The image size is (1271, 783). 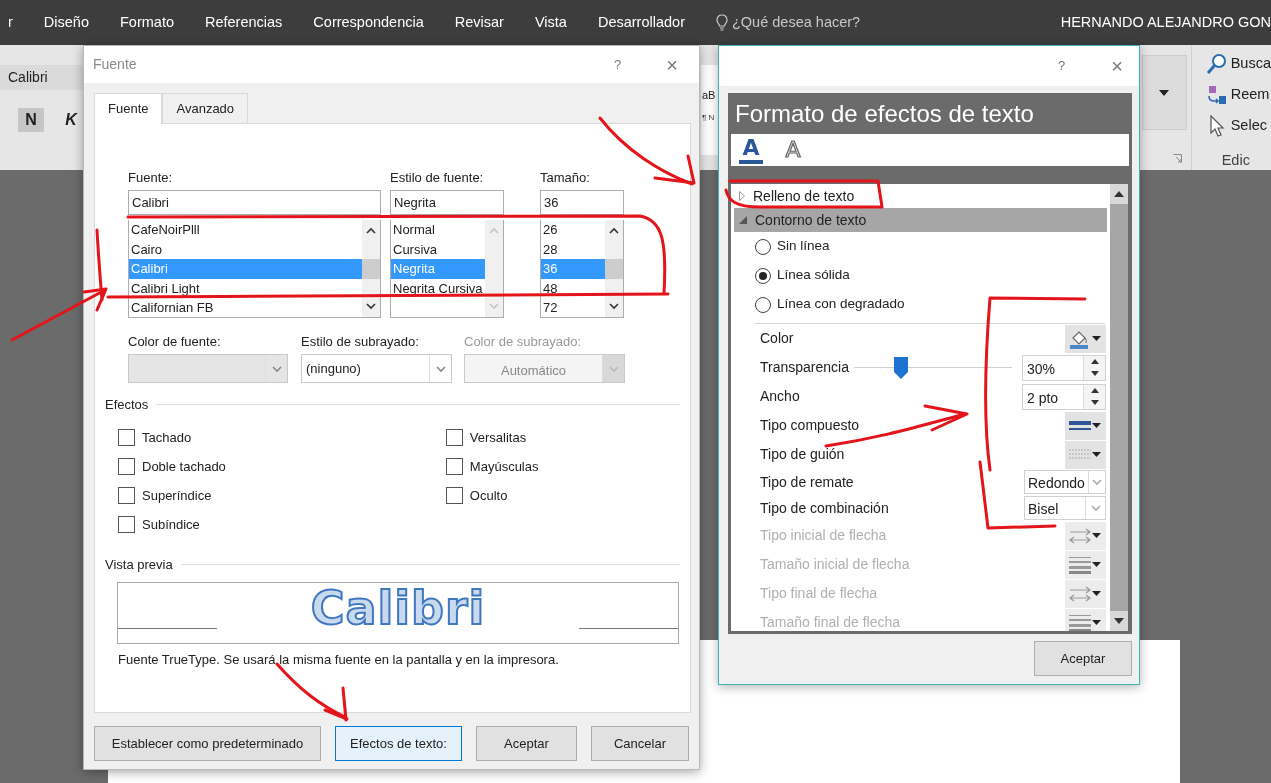 What do you see at coordinates (813, 275) in the screenshot?
I see `radio-label: Línea sólida` at bounding box center [813, 275].